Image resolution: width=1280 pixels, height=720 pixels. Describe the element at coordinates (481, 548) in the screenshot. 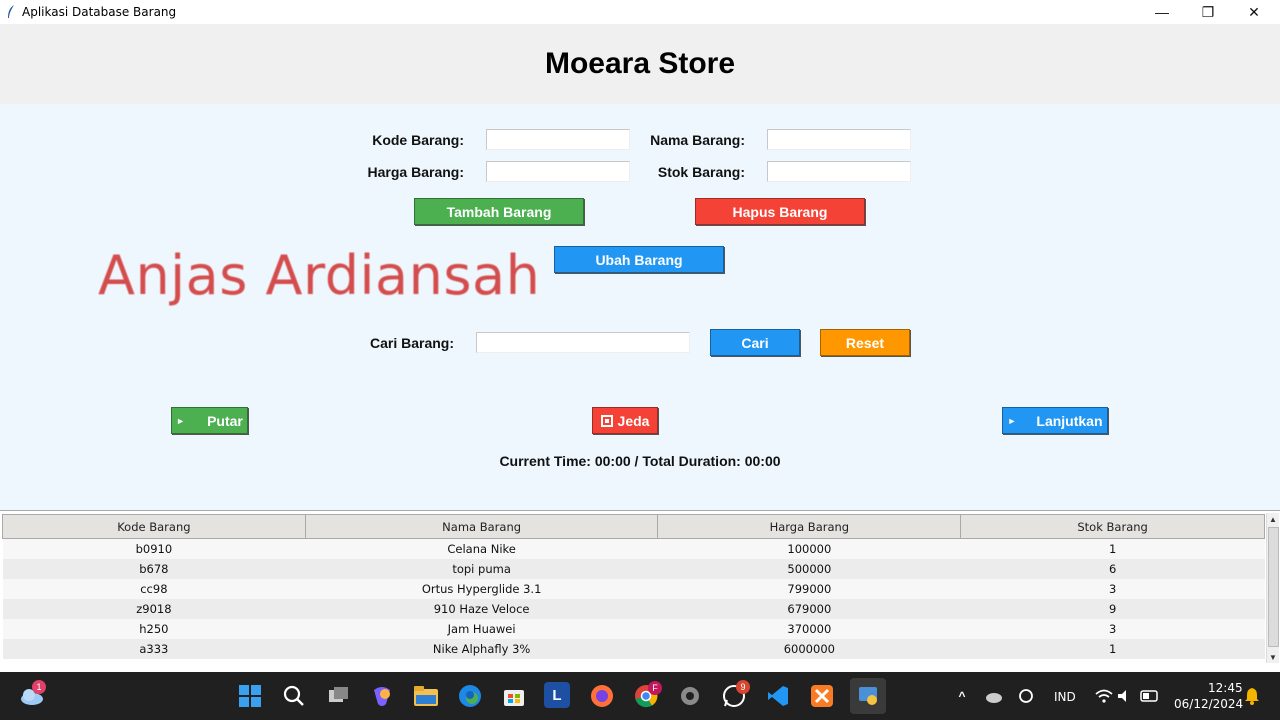

I see `cell-nama: Celana Nike` at that location.